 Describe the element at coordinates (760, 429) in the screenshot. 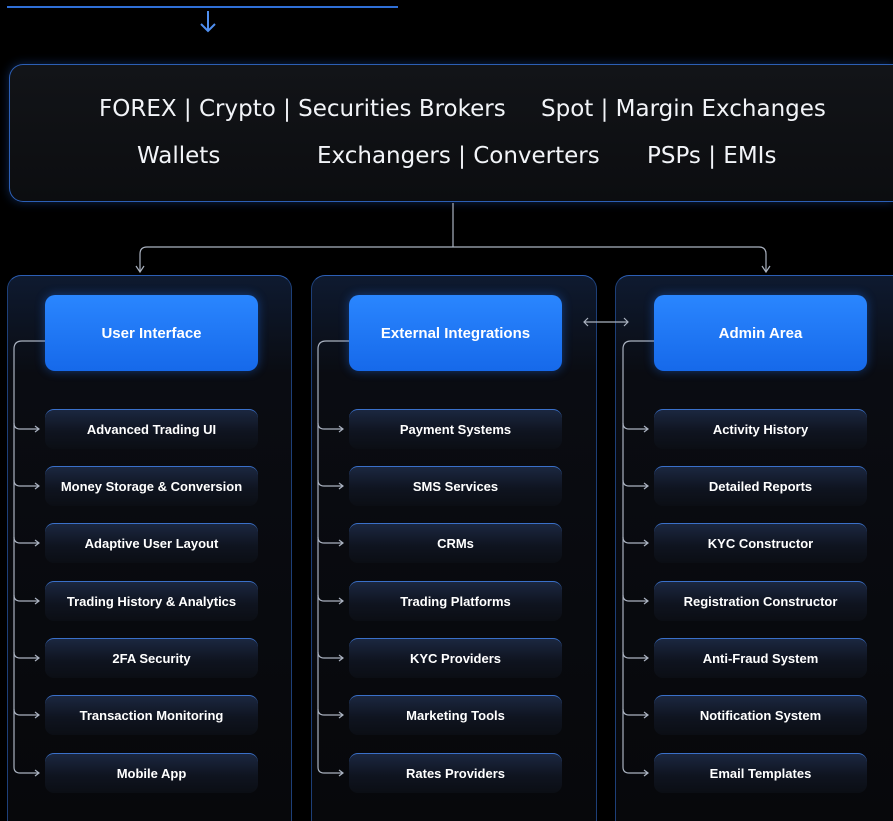

I see `list-item: Activity History` at that location.